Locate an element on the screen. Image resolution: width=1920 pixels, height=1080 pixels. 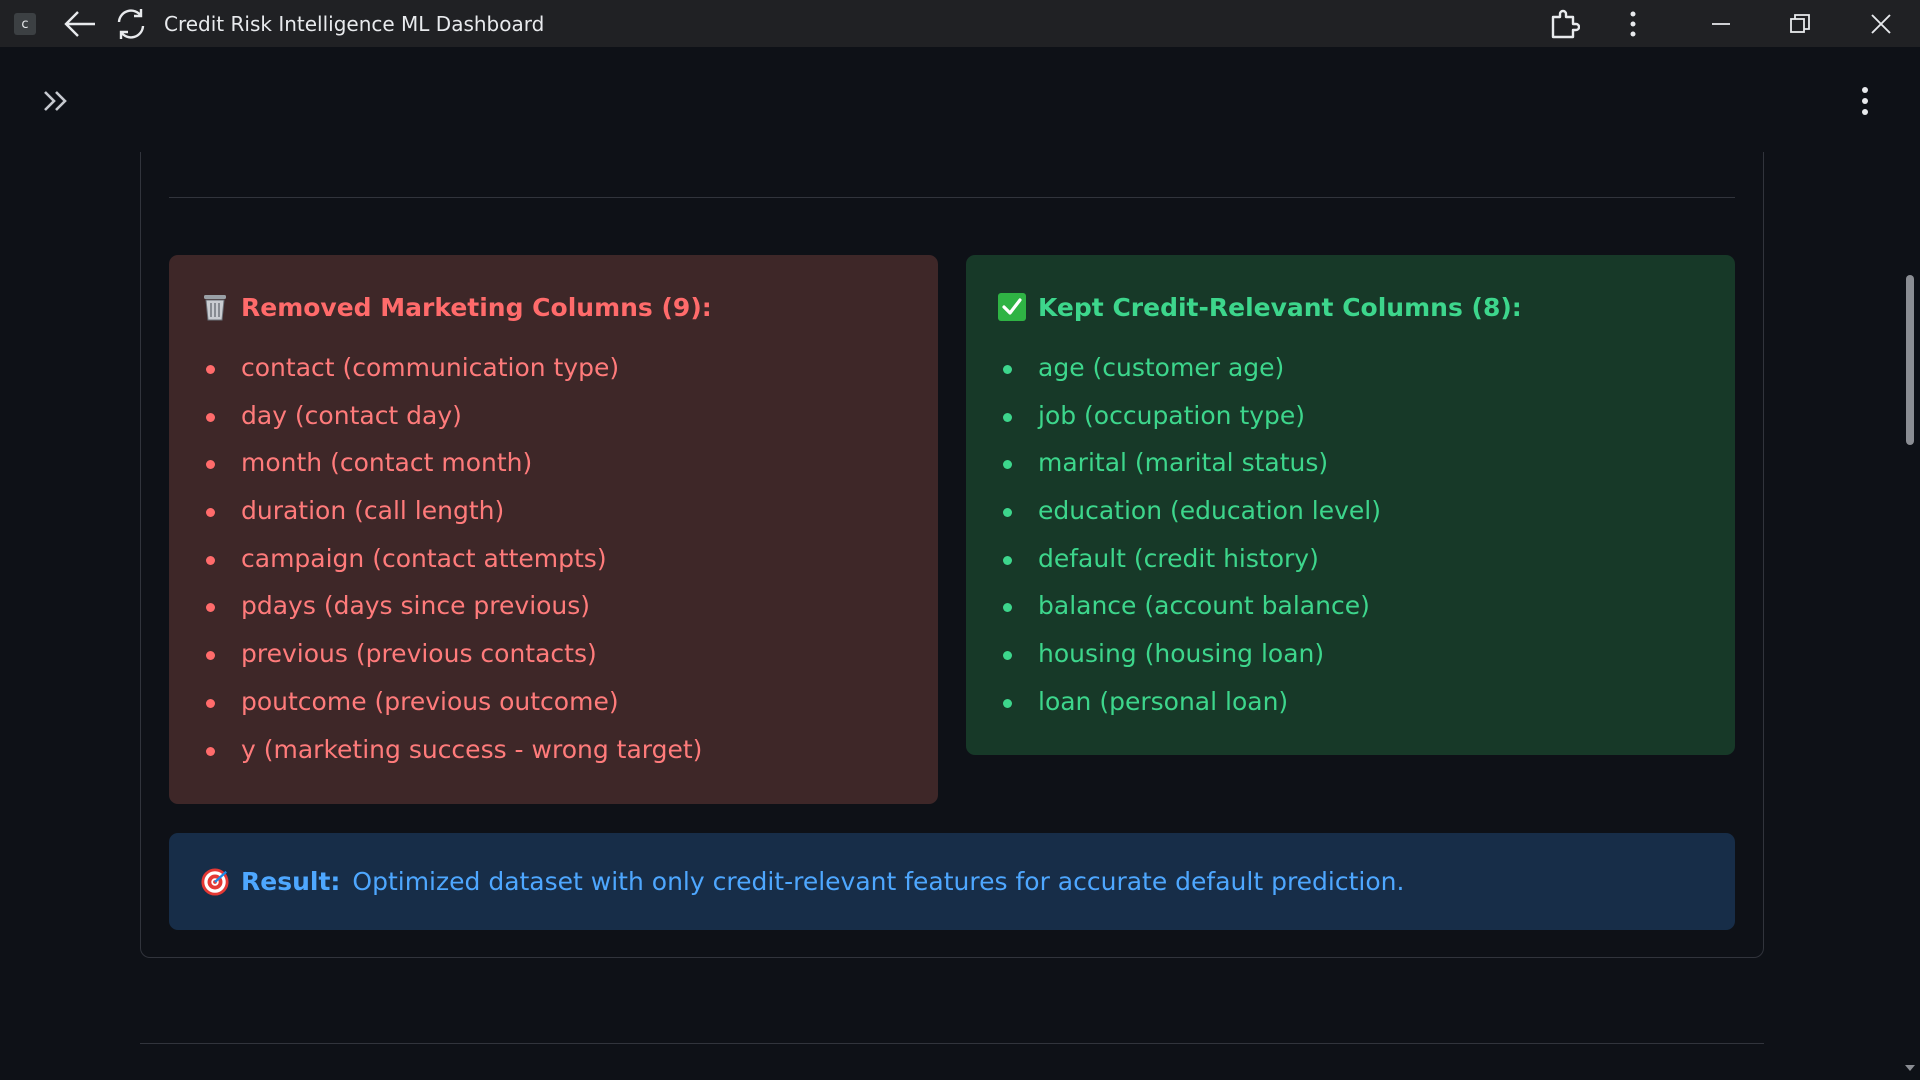
list-item: month (contact month) is located at coordinates (569, 463).